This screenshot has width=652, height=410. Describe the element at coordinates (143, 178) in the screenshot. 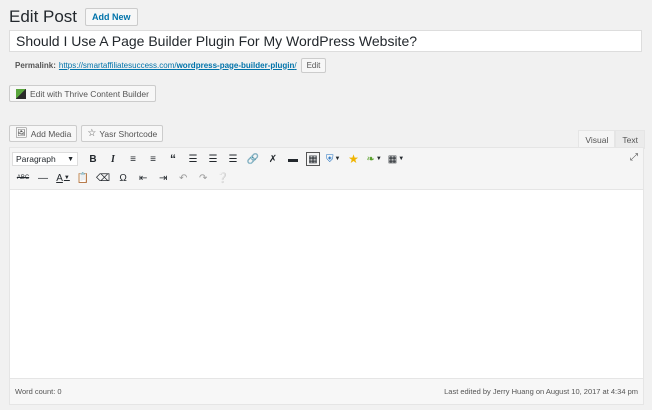

I see `outdent-icon: ⇤` at that location.